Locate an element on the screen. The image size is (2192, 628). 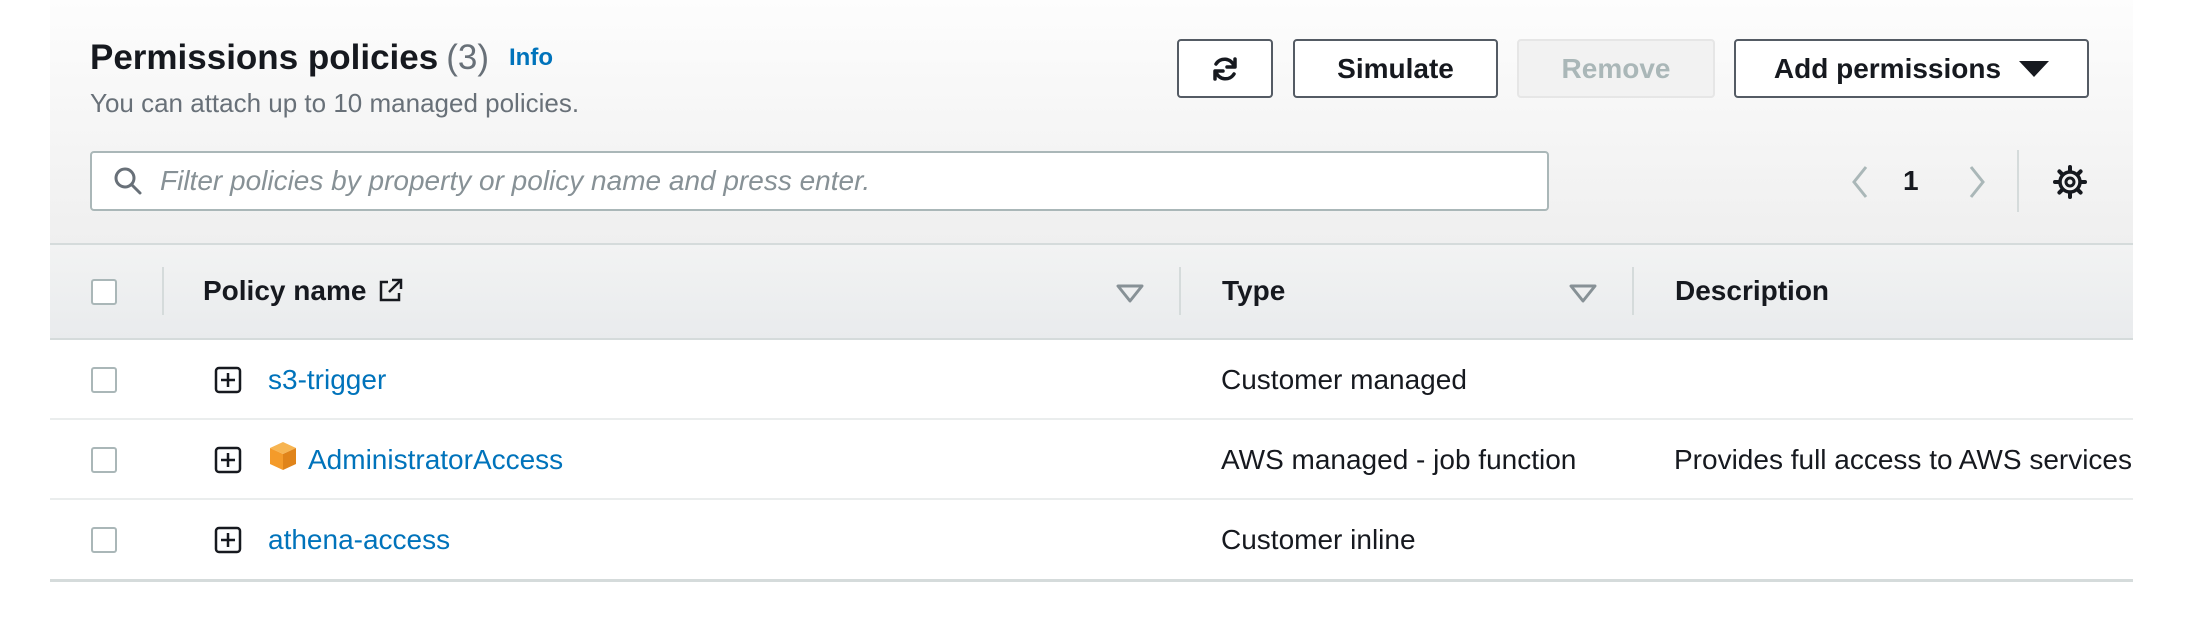
external-link-icon is located at coordinates (391, 290).